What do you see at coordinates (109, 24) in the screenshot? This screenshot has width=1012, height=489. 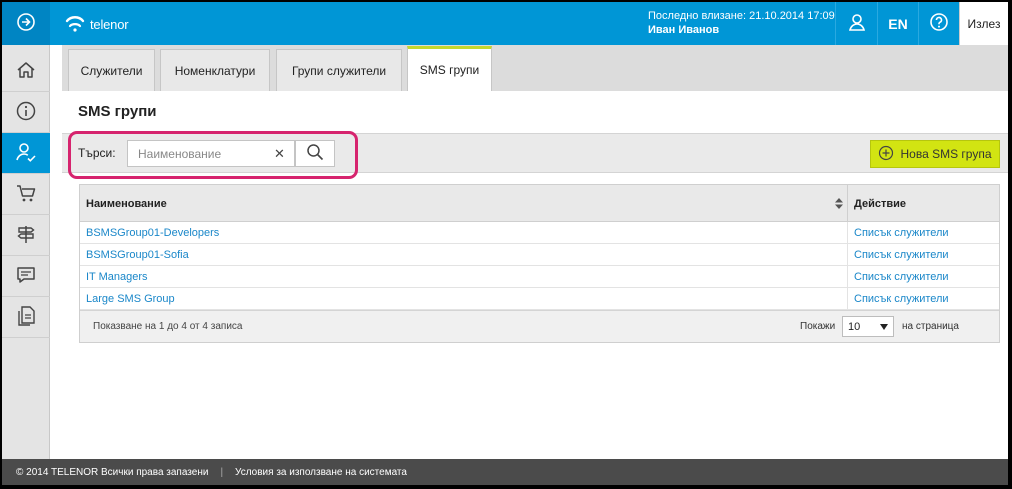 I see `logo-text: telenor` at bounding box center [109, 24].